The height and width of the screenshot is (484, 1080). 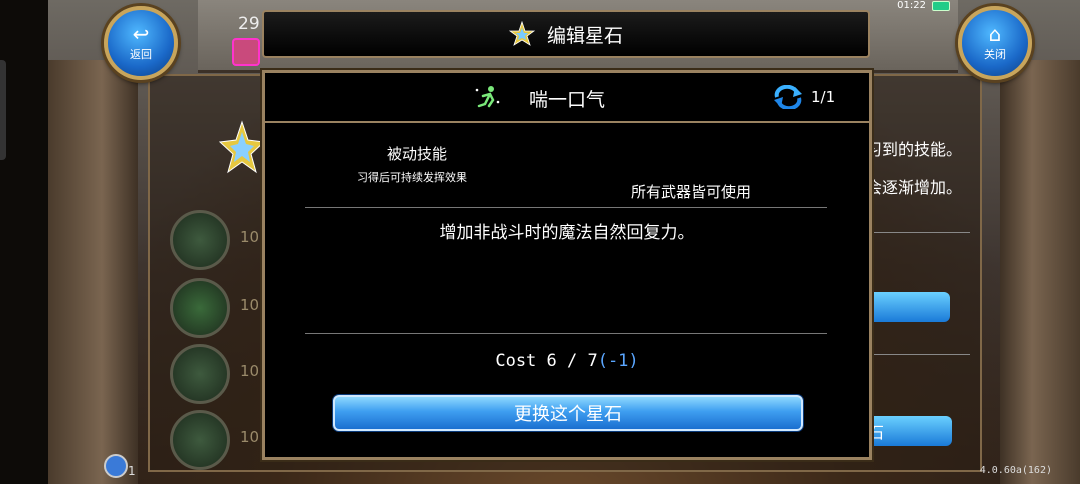 I want to click on replace-stone-button: 更换这个星石, so click(x=568, y=413).